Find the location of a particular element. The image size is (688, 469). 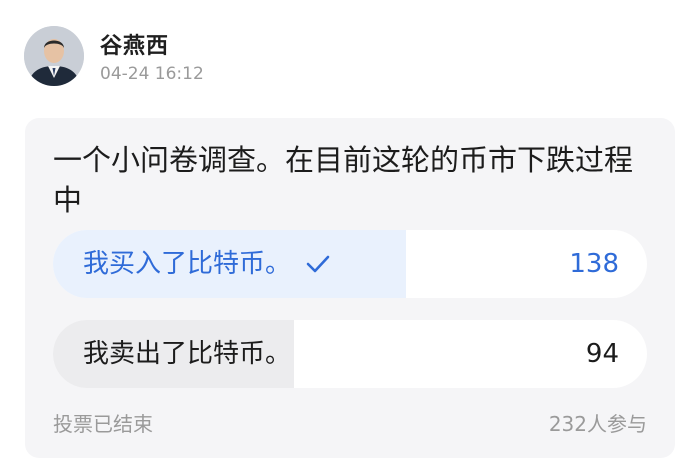

poll-participants: 232人参与 is located at coordinates (597, 424).